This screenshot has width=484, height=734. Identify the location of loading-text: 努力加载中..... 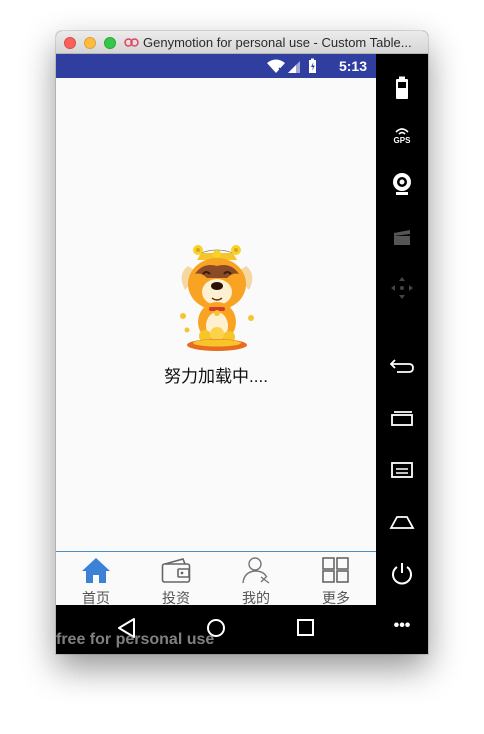
(216, 376).